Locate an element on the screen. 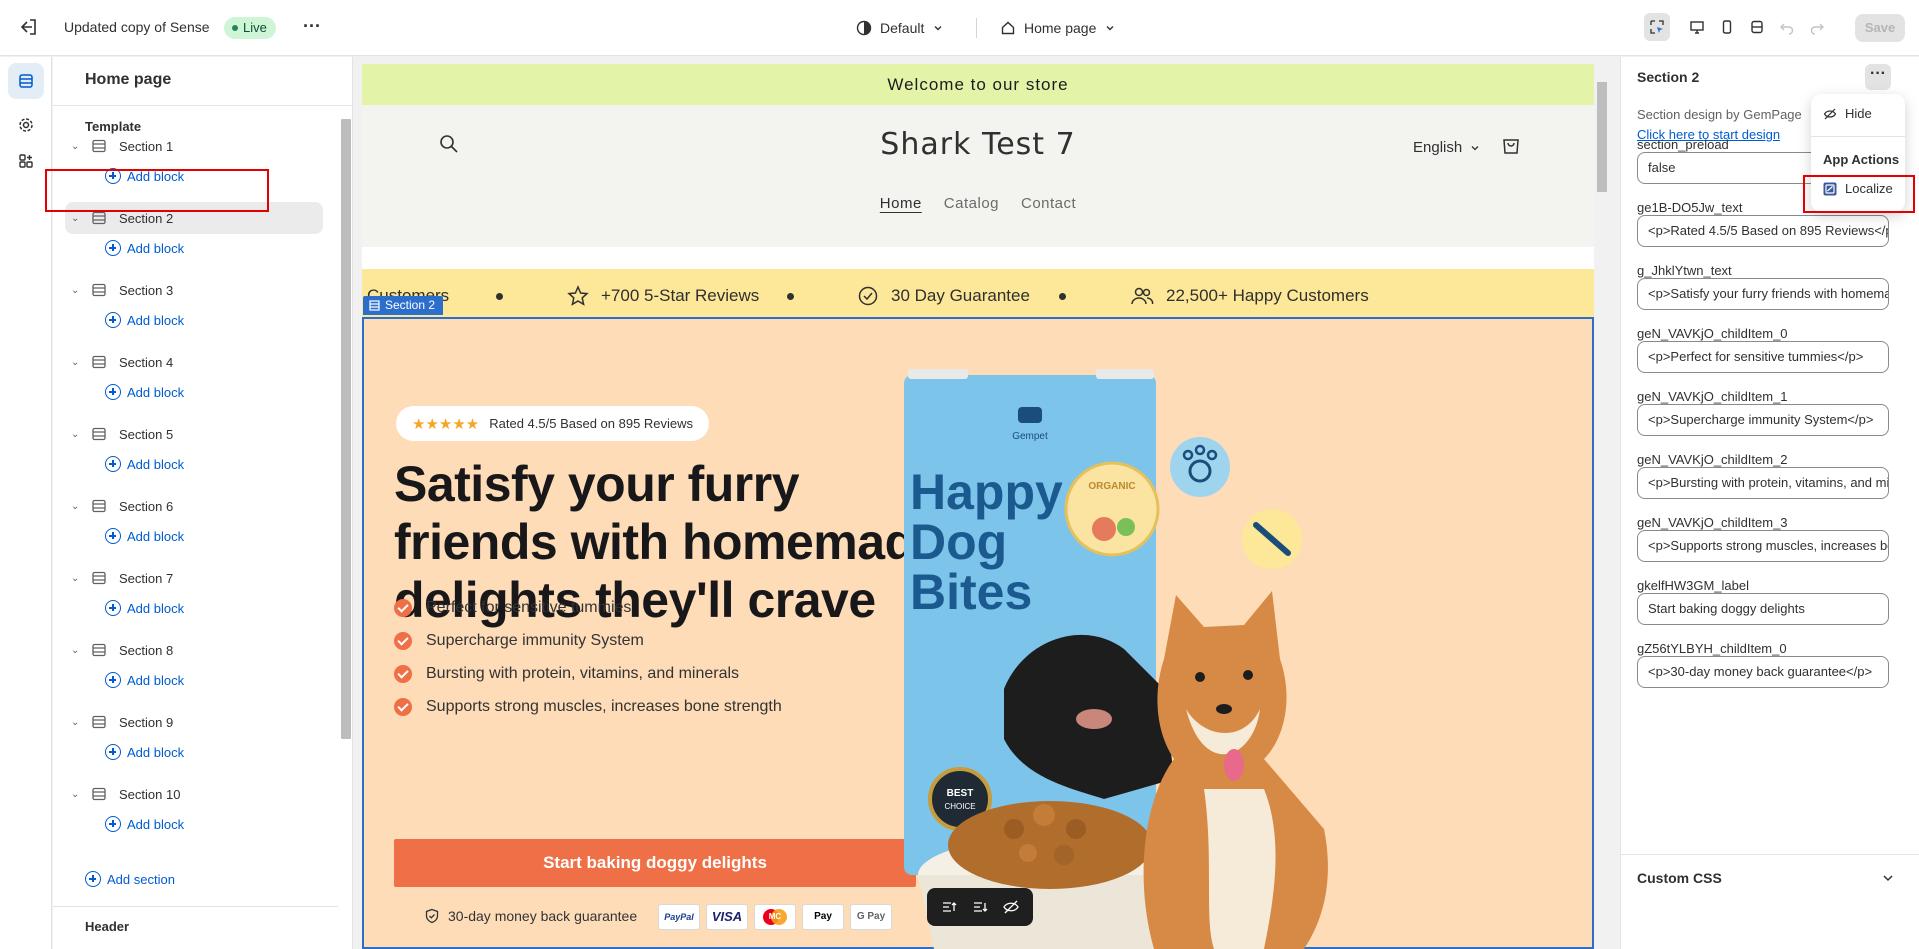 Image resolution: width=1919 pixels, height=949 pixels. exit-icon is located at coordinates (29, 27).